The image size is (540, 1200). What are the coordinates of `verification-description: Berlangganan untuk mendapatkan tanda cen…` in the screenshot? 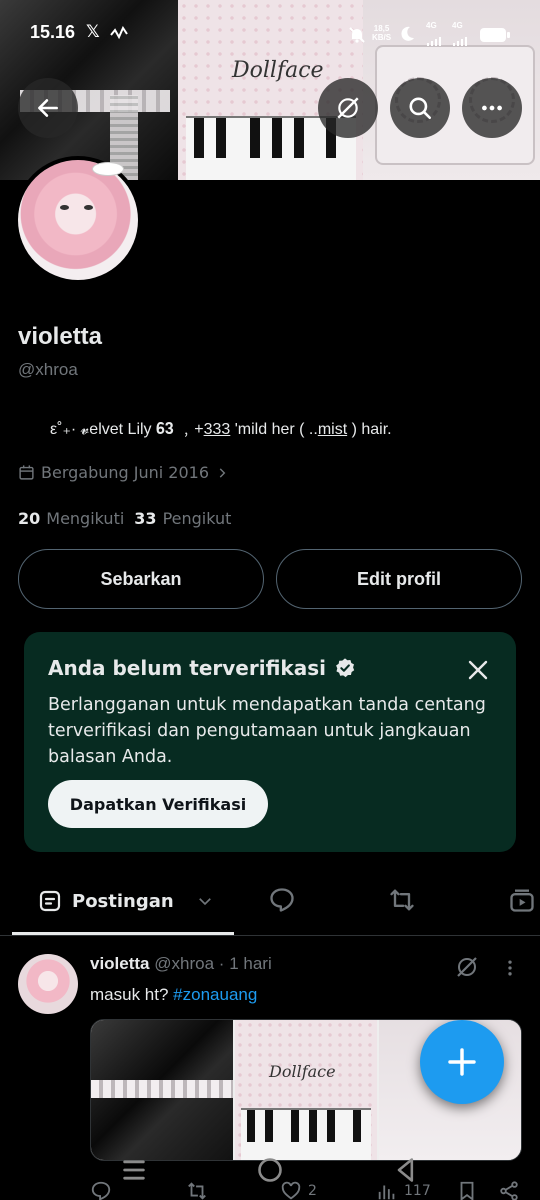 It's located at (267, 731).